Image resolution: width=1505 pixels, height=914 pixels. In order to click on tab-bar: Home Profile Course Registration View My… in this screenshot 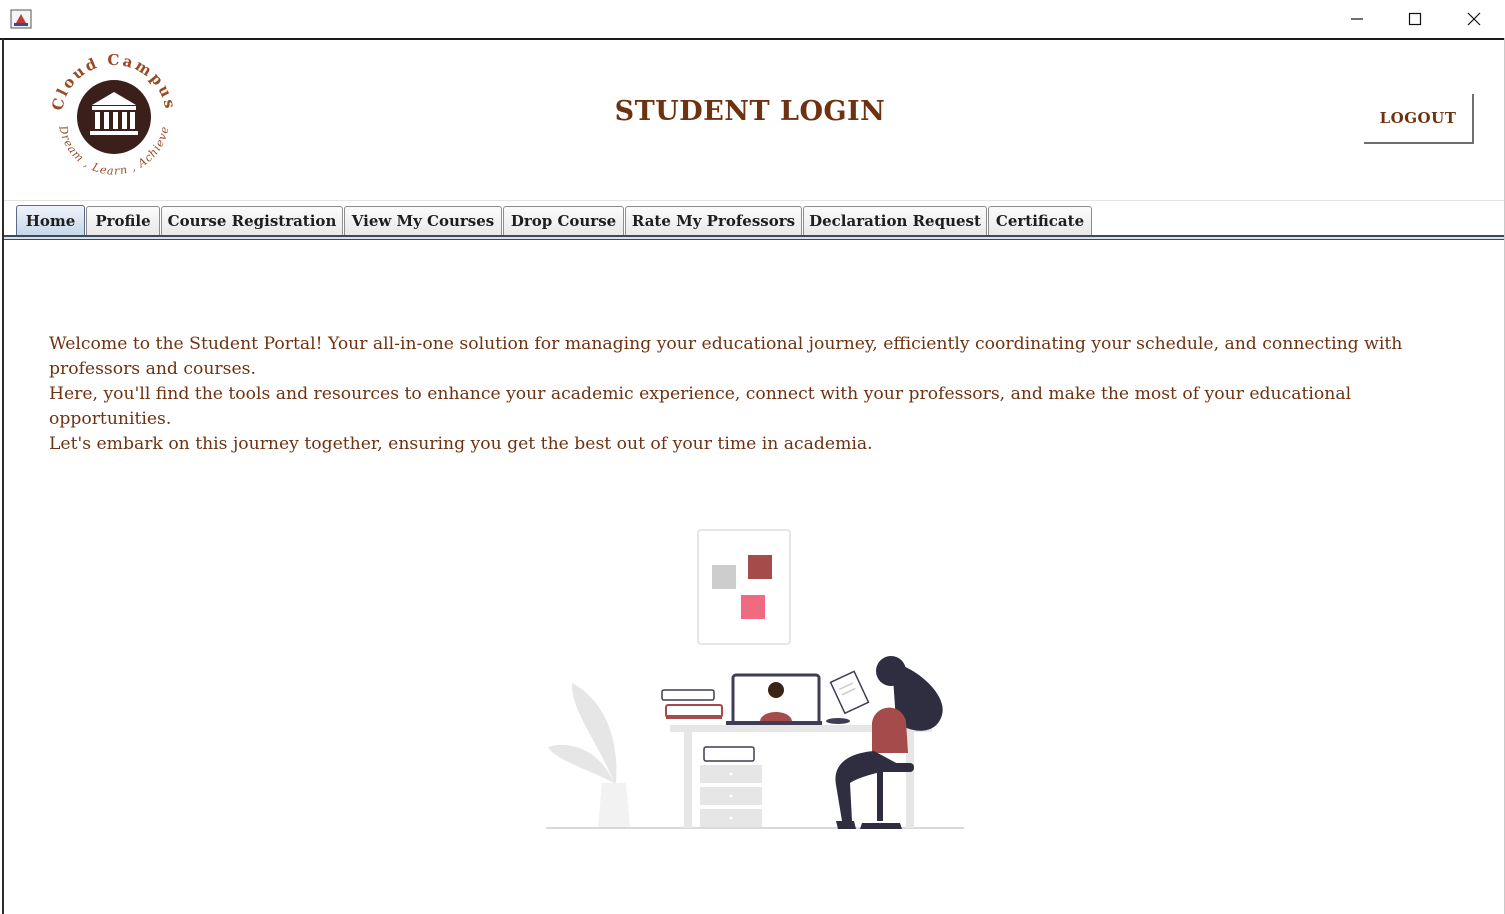, I will do `click(554, 220)`.